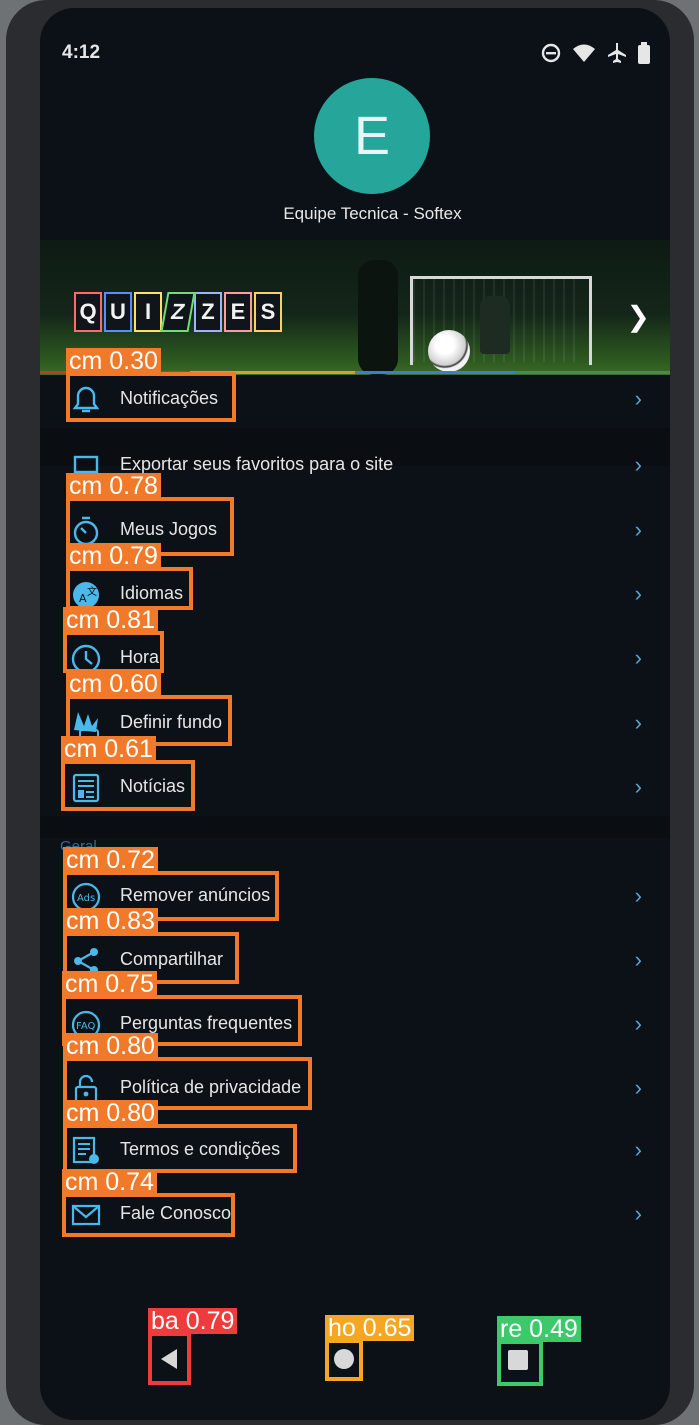 The height and width of the screenshot is (1425, 699). Describe the element at coordinates (539, 1329) in the screenshot. I see `detection-label: re 0.49` at that location.